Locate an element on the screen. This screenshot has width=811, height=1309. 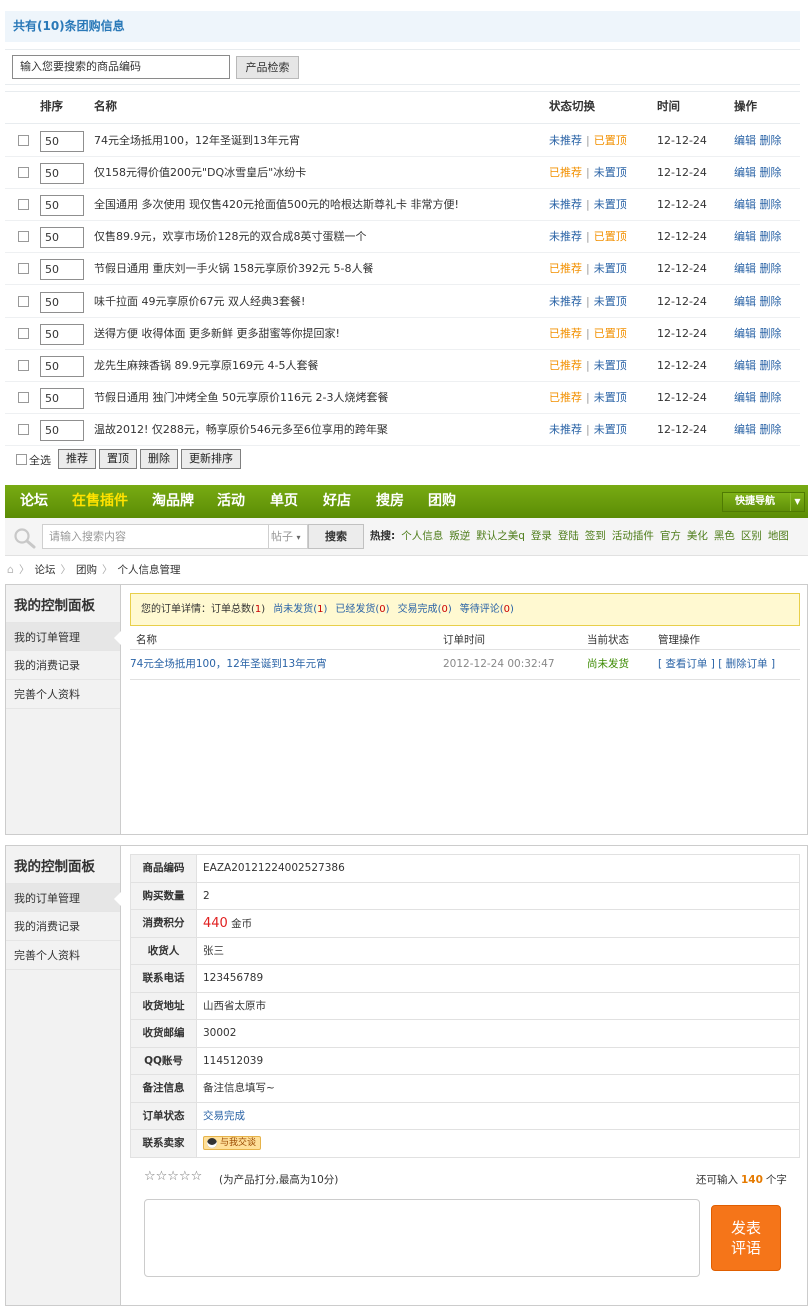
nav-forum: 论坛 is located at coordinates (34, 501).